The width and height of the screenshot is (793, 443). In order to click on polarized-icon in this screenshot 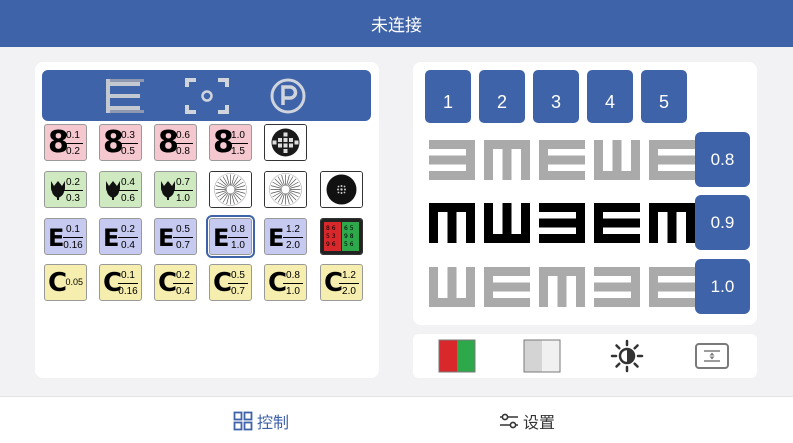, I will do `click(288, 95)`.